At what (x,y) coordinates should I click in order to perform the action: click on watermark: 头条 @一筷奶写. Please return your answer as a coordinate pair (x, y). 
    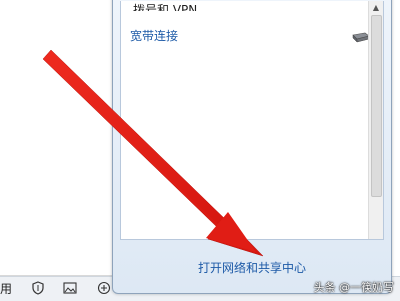
    Looking at the image, I should click on (354, 287).